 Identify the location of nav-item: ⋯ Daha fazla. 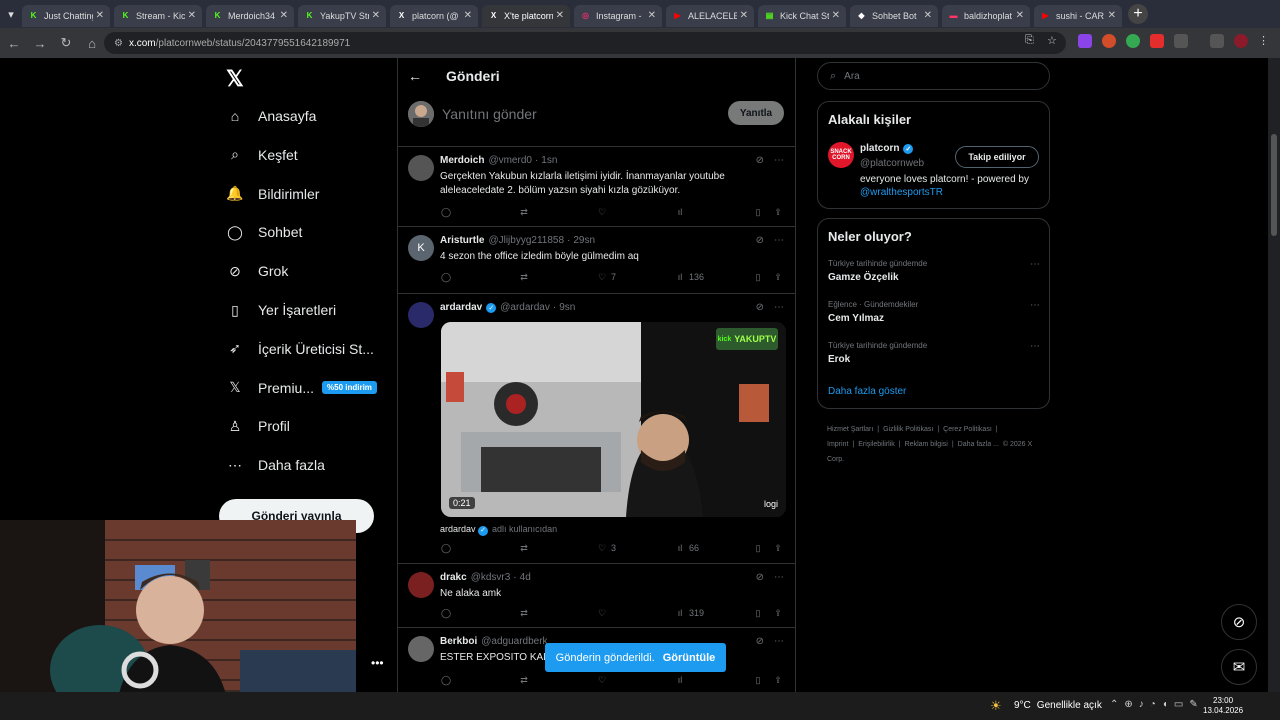
(275, 465).